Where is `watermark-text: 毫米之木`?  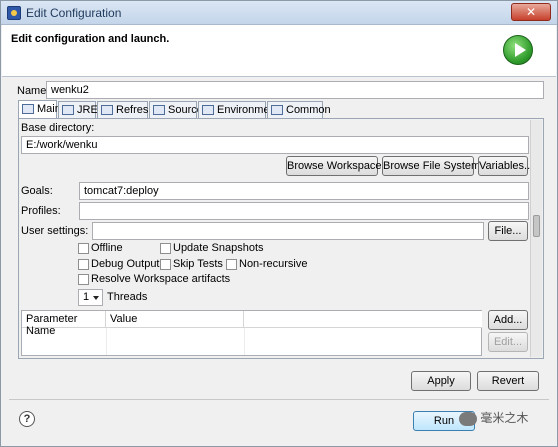
watermark-text: 毫米之木 is located at coordinates (504, 418).